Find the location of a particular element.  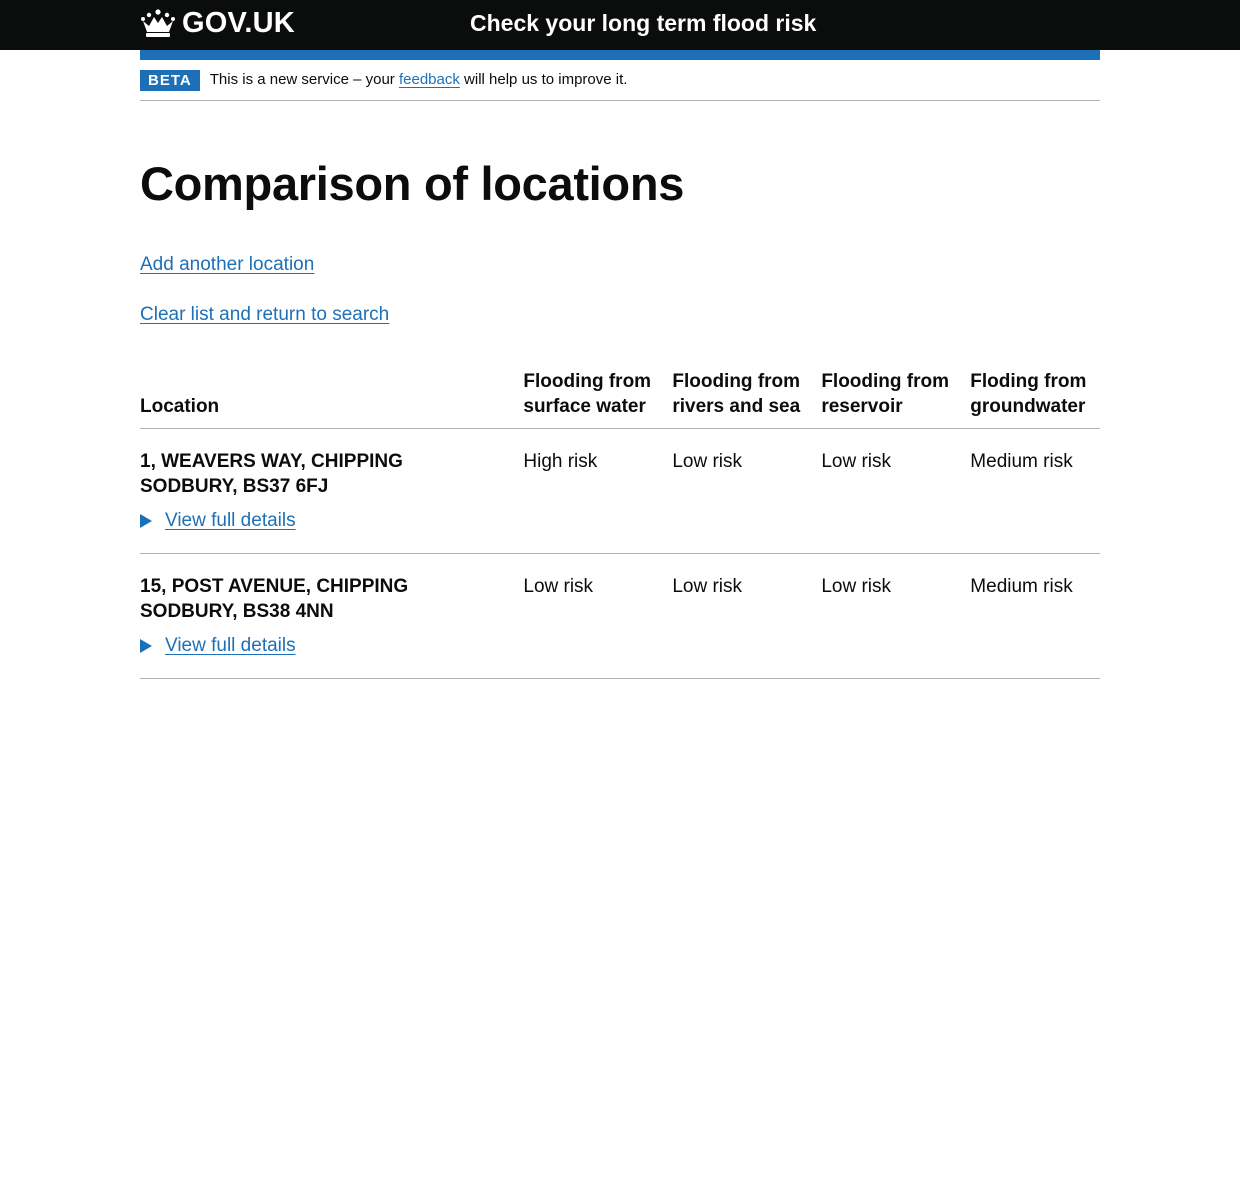

page-title: Comparison of locations is located at coordinates (412, 183).